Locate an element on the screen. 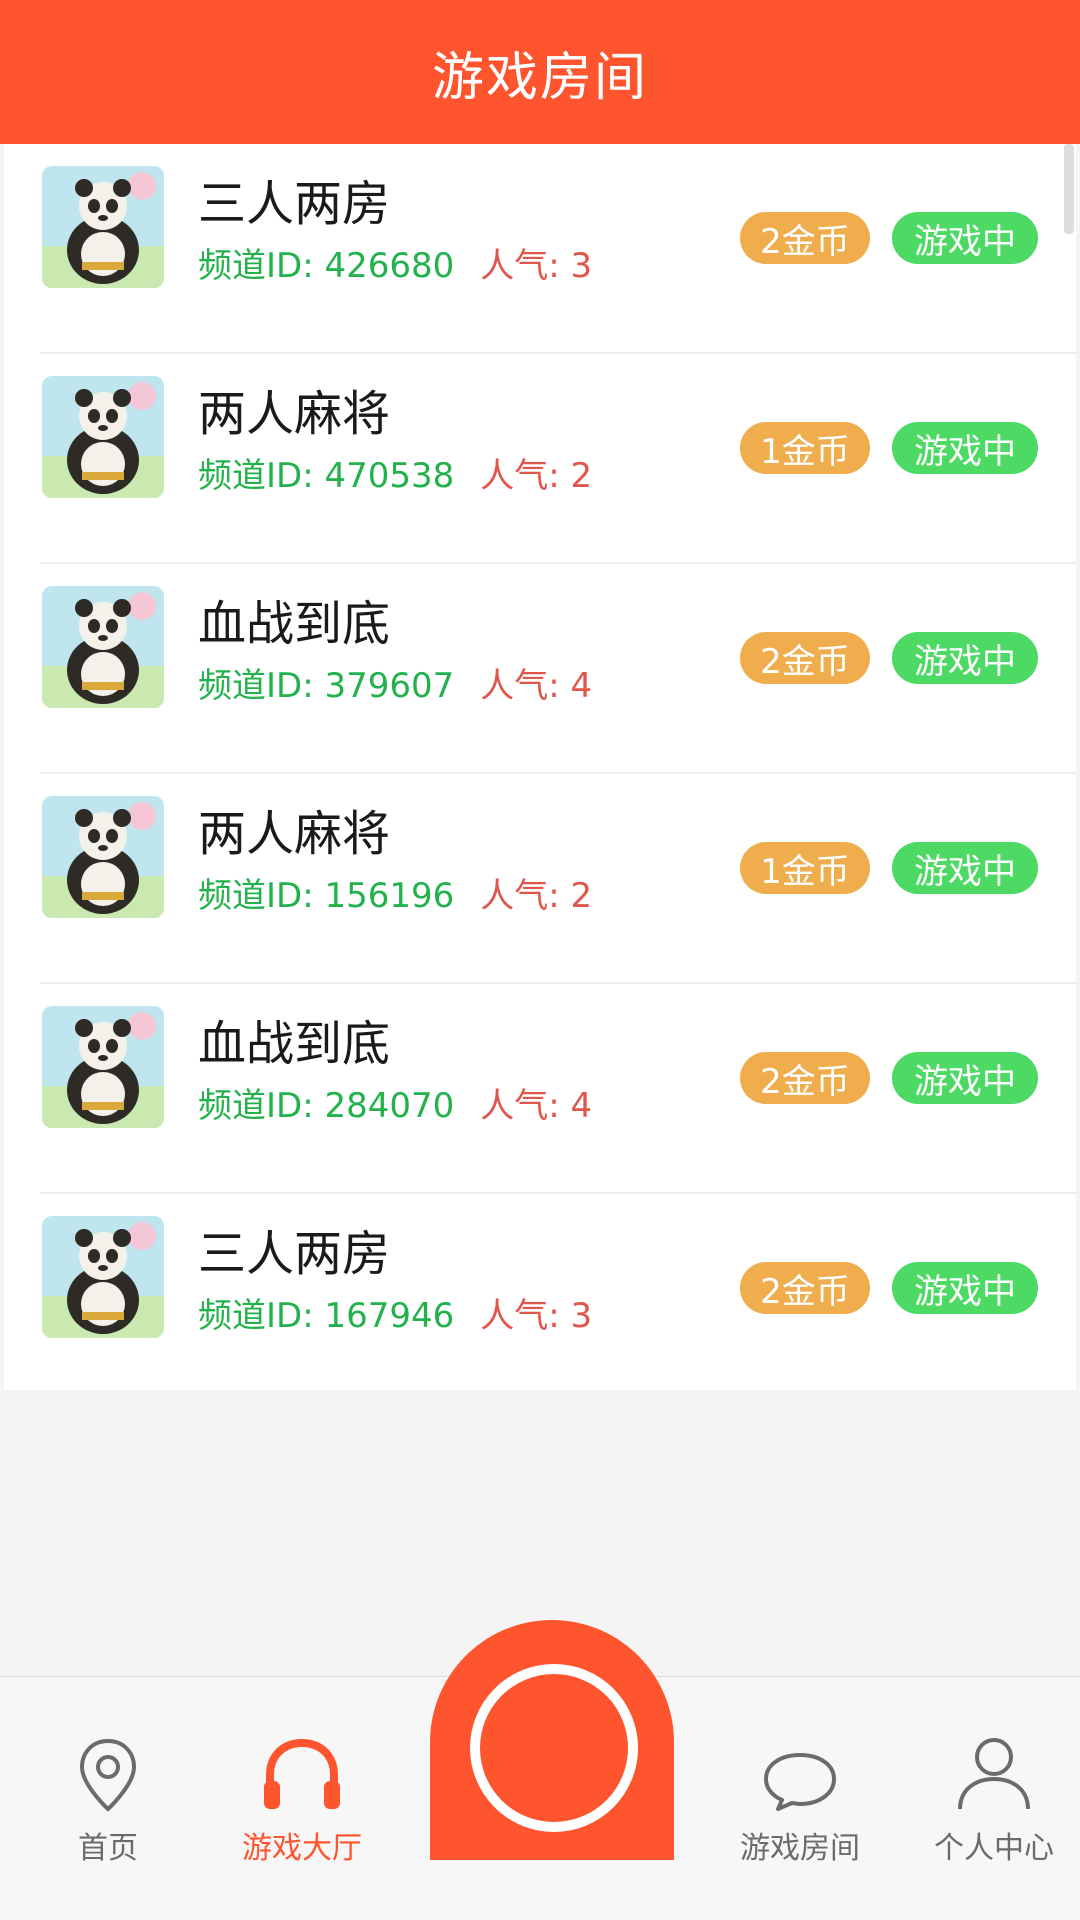  channel-id: 频道ID: 470538 is located at coordinates (326, 476).